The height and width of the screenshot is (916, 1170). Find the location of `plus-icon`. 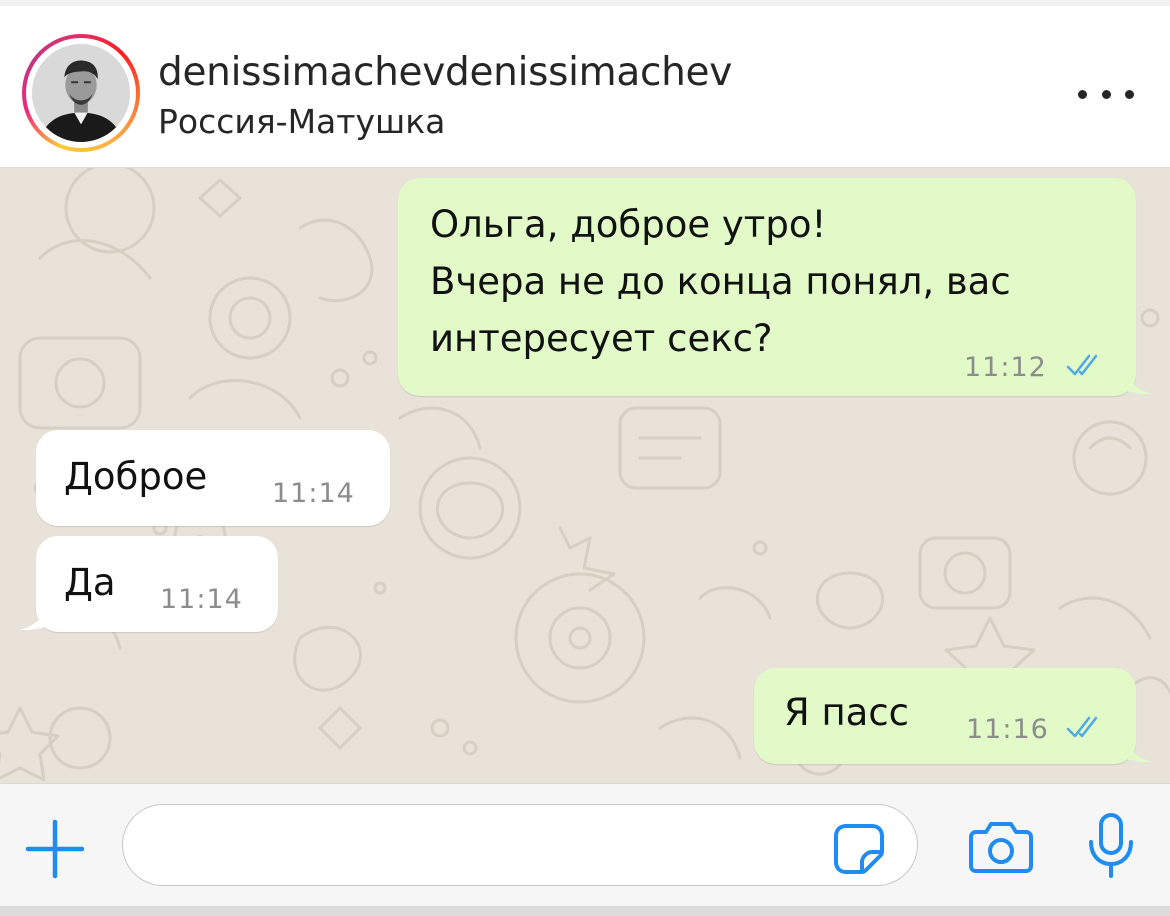

plus-icon is located at coordinates (55, 849).